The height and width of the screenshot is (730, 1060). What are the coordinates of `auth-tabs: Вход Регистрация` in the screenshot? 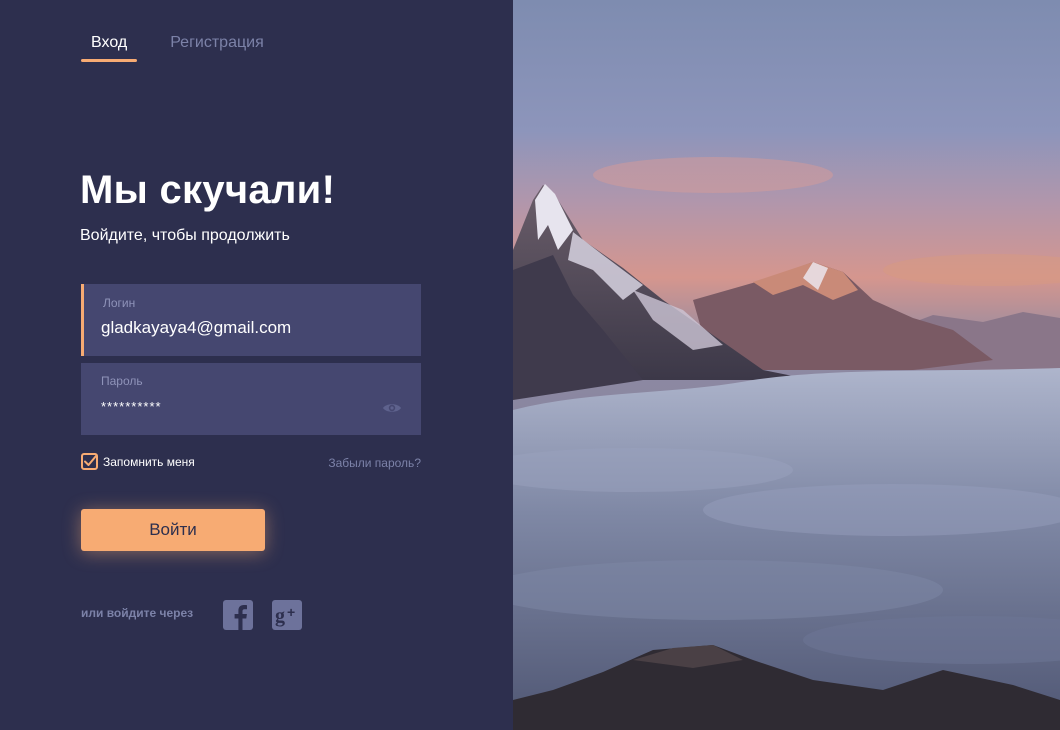 It's located at (172, 48).